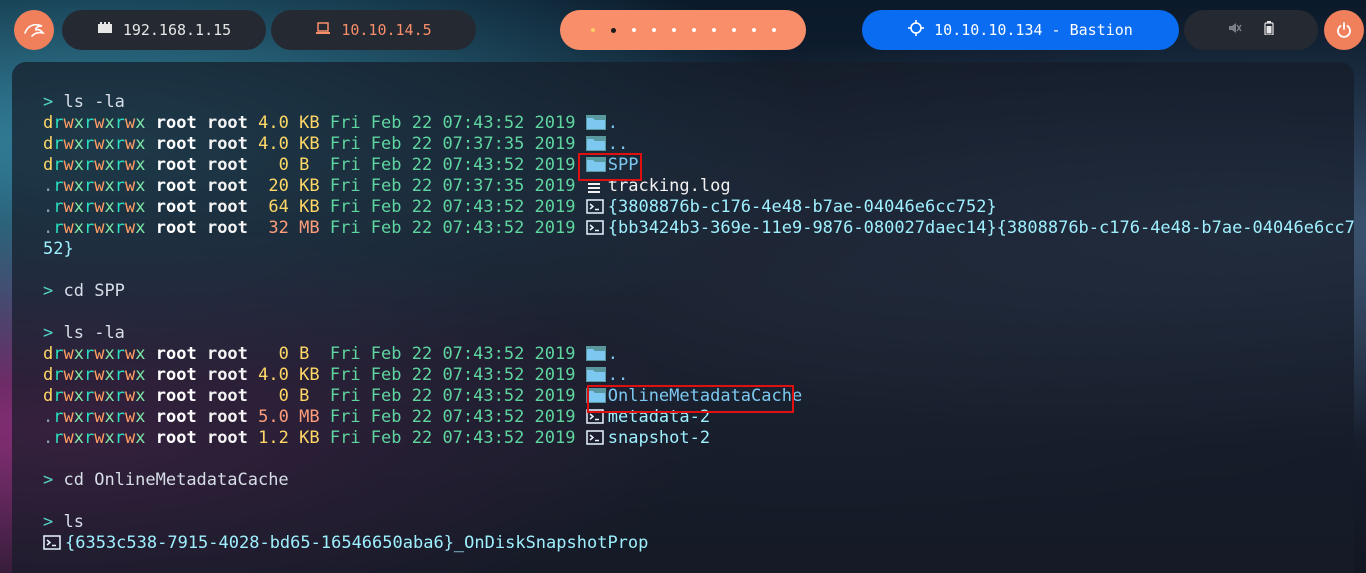 This screenshot has height=573, width=1366. Describe the element at coordinates (699, 333) in the screenshot. I see `command-line: > ls -la` at that location.